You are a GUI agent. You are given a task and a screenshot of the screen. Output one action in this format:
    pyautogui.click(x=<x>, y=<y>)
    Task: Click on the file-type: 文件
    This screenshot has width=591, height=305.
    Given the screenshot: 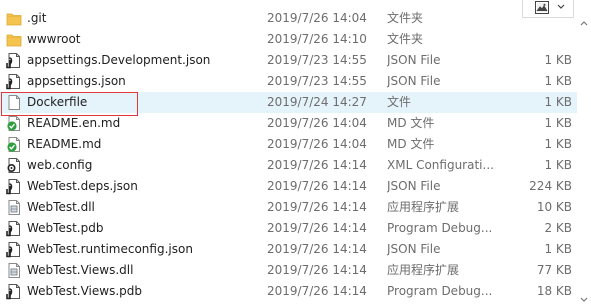 What is the action you would take?
    pyautogui.click(x=399, y=102)
    